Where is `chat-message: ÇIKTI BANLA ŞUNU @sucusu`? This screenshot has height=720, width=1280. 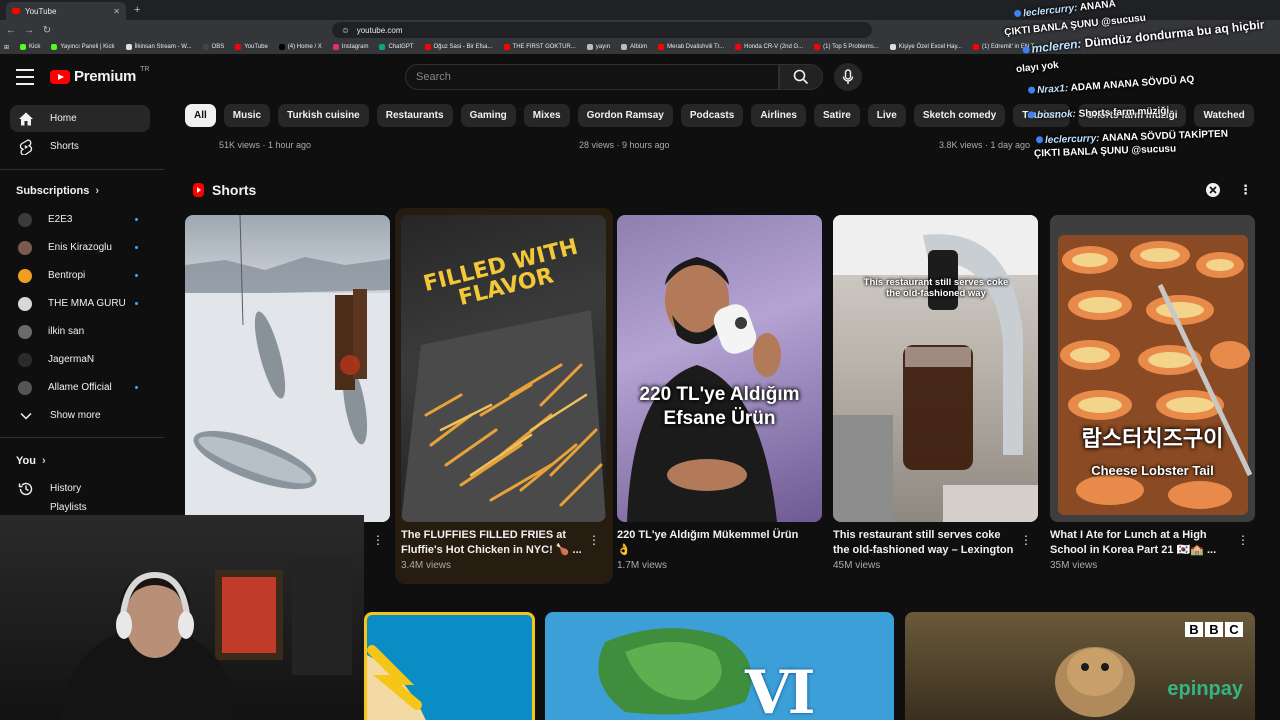 chat-message: ÇIKTI BANLA ŞUNU @sucusu is located at coordinates (1105, 152).